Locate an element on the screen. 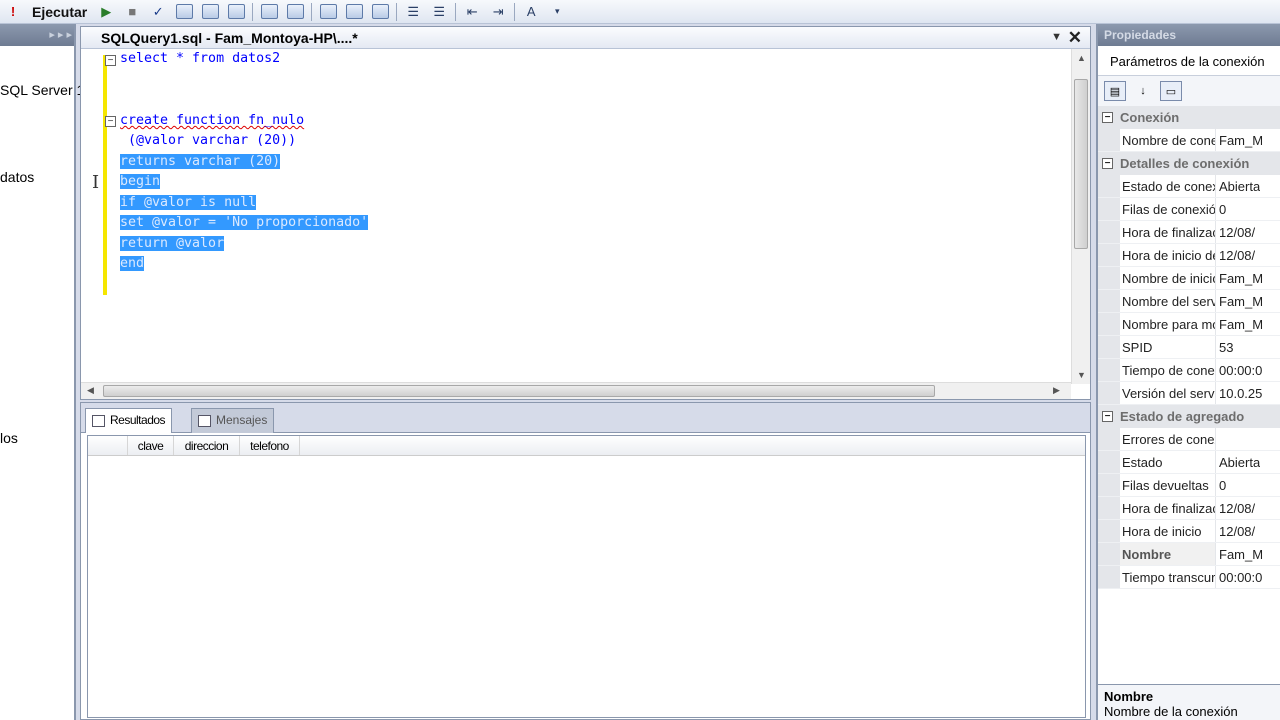 The image size is (1280, 720). tree-node-los: los is located at coordinates (9, 438).